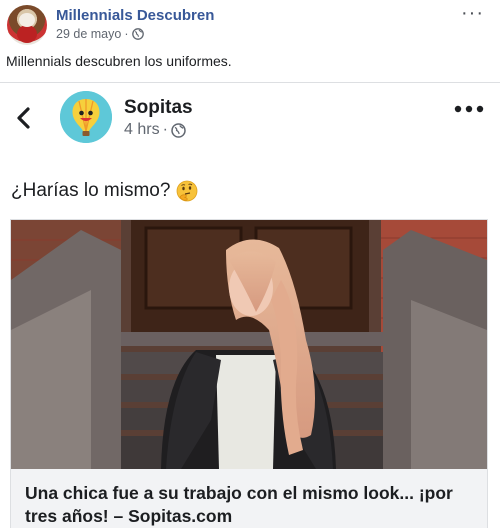 Image resolution: width=500 pixels, height=528 pixels. What do you see at coordinates (472, 13) in the screenshot?
I see `more-options-icon: ···` at bounding box center [472, 13].